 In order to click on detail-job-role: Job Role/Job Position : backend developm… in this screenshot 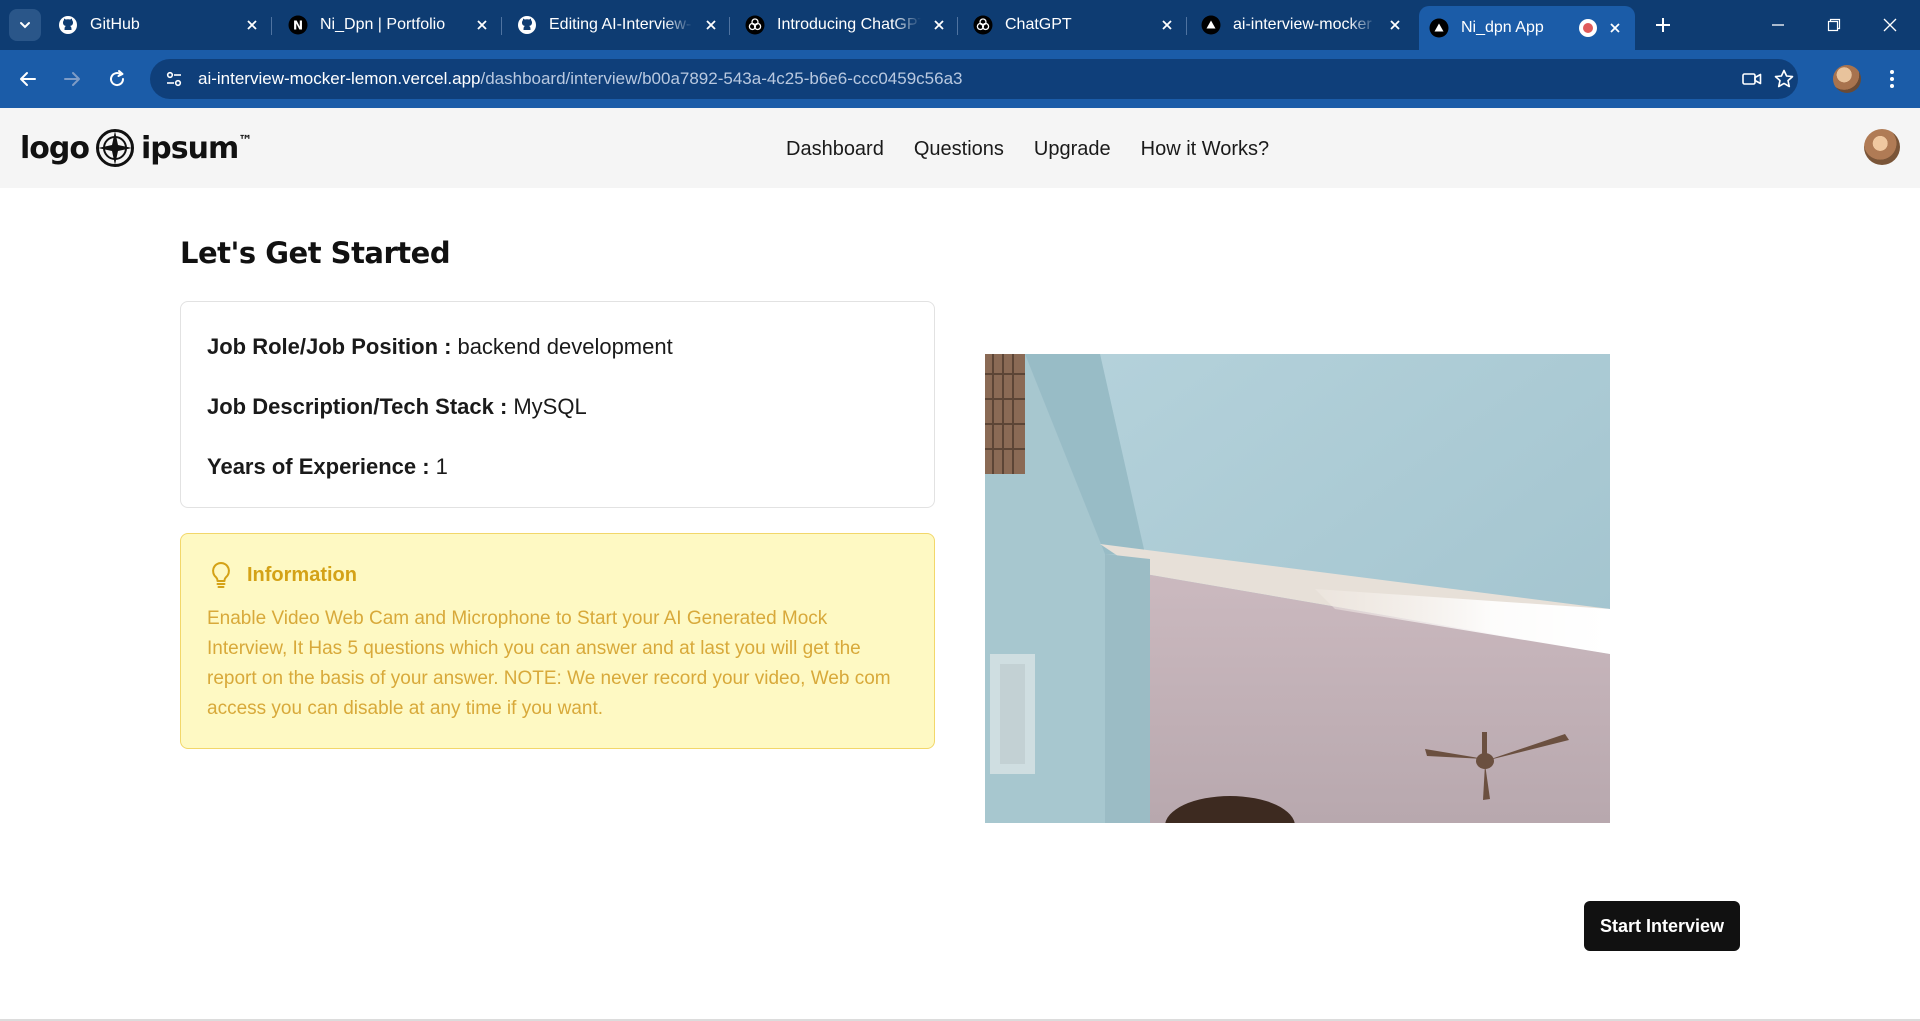, I will do `click(557, 346)`.